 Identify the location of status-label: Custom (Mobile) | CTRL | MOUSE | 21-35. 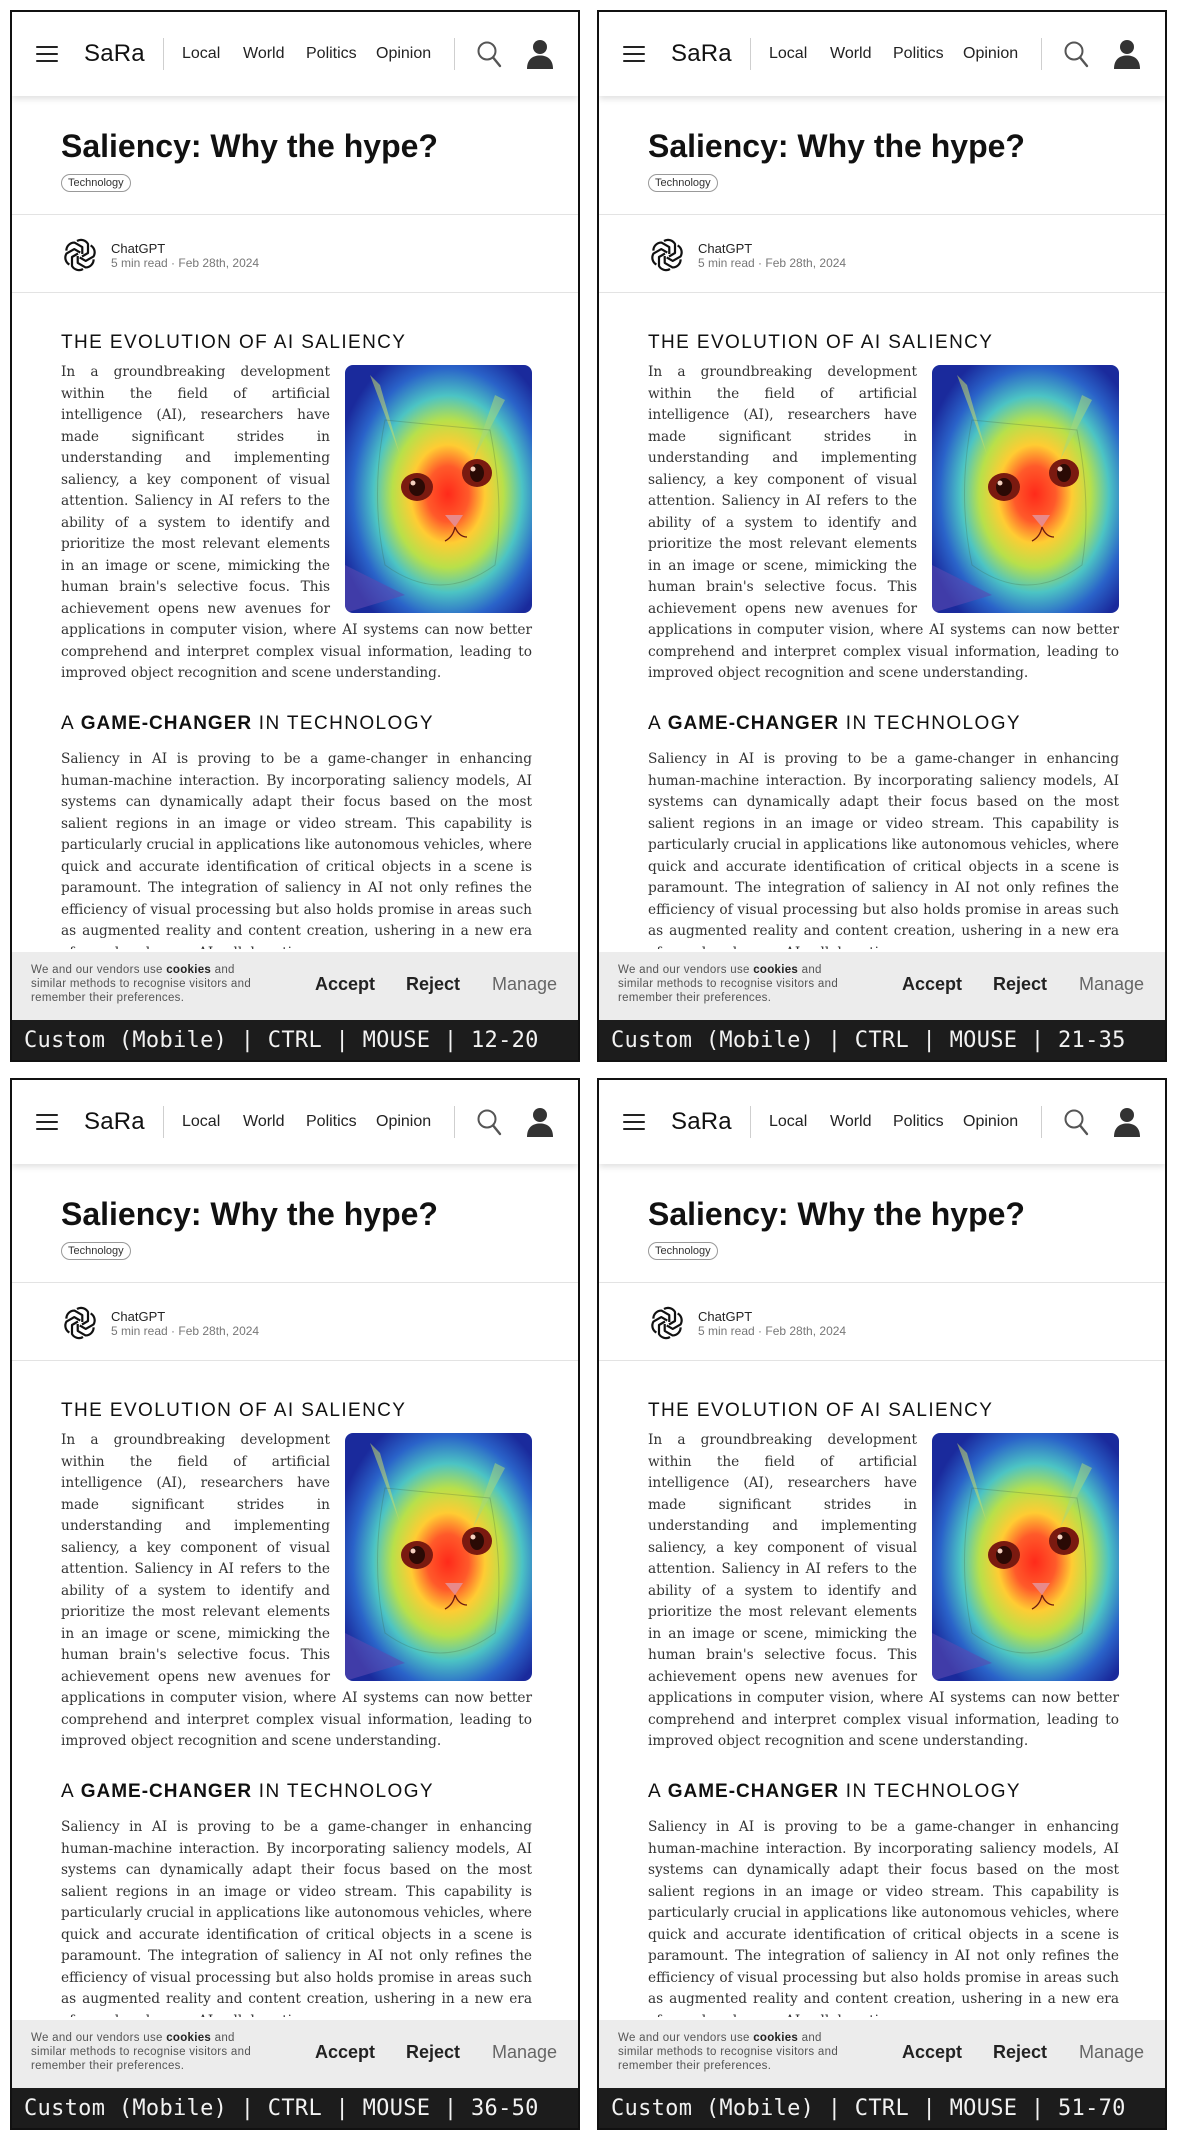
(868, 1040).